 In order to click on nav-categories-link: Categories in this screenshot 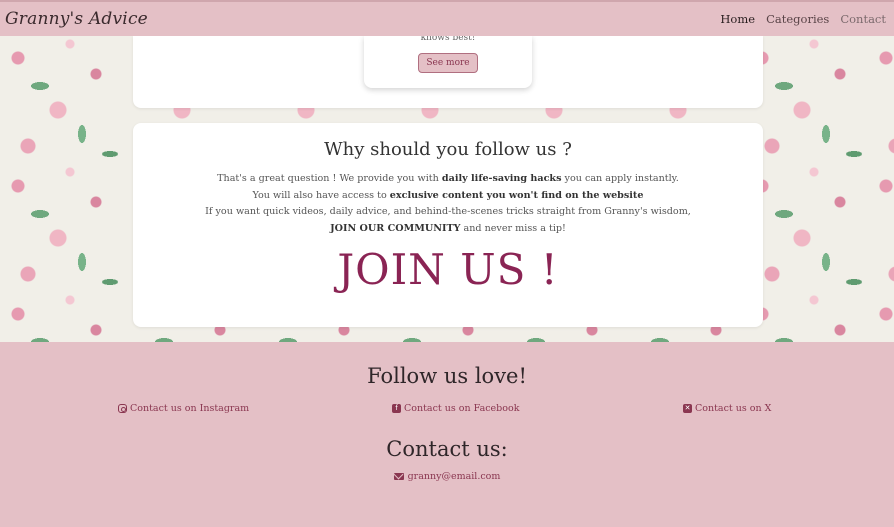, I will do `click(797, 19)`.